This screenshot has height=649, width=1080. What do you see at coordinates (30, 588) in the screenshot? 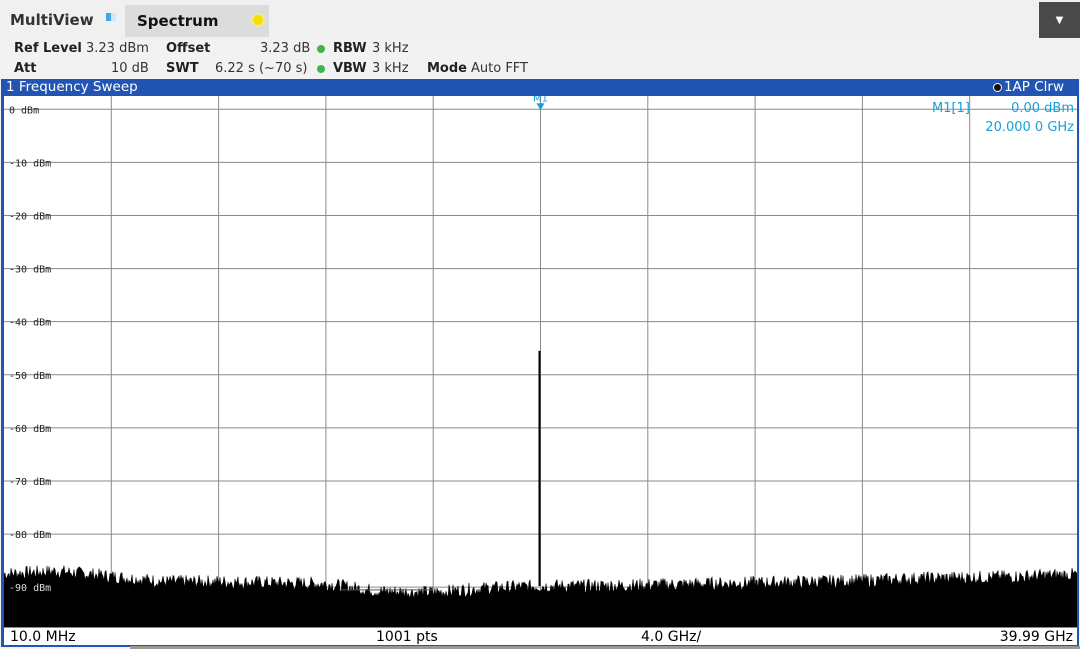
I see `y-tick-label: -90 dBm` at bounding box center [30, 588].